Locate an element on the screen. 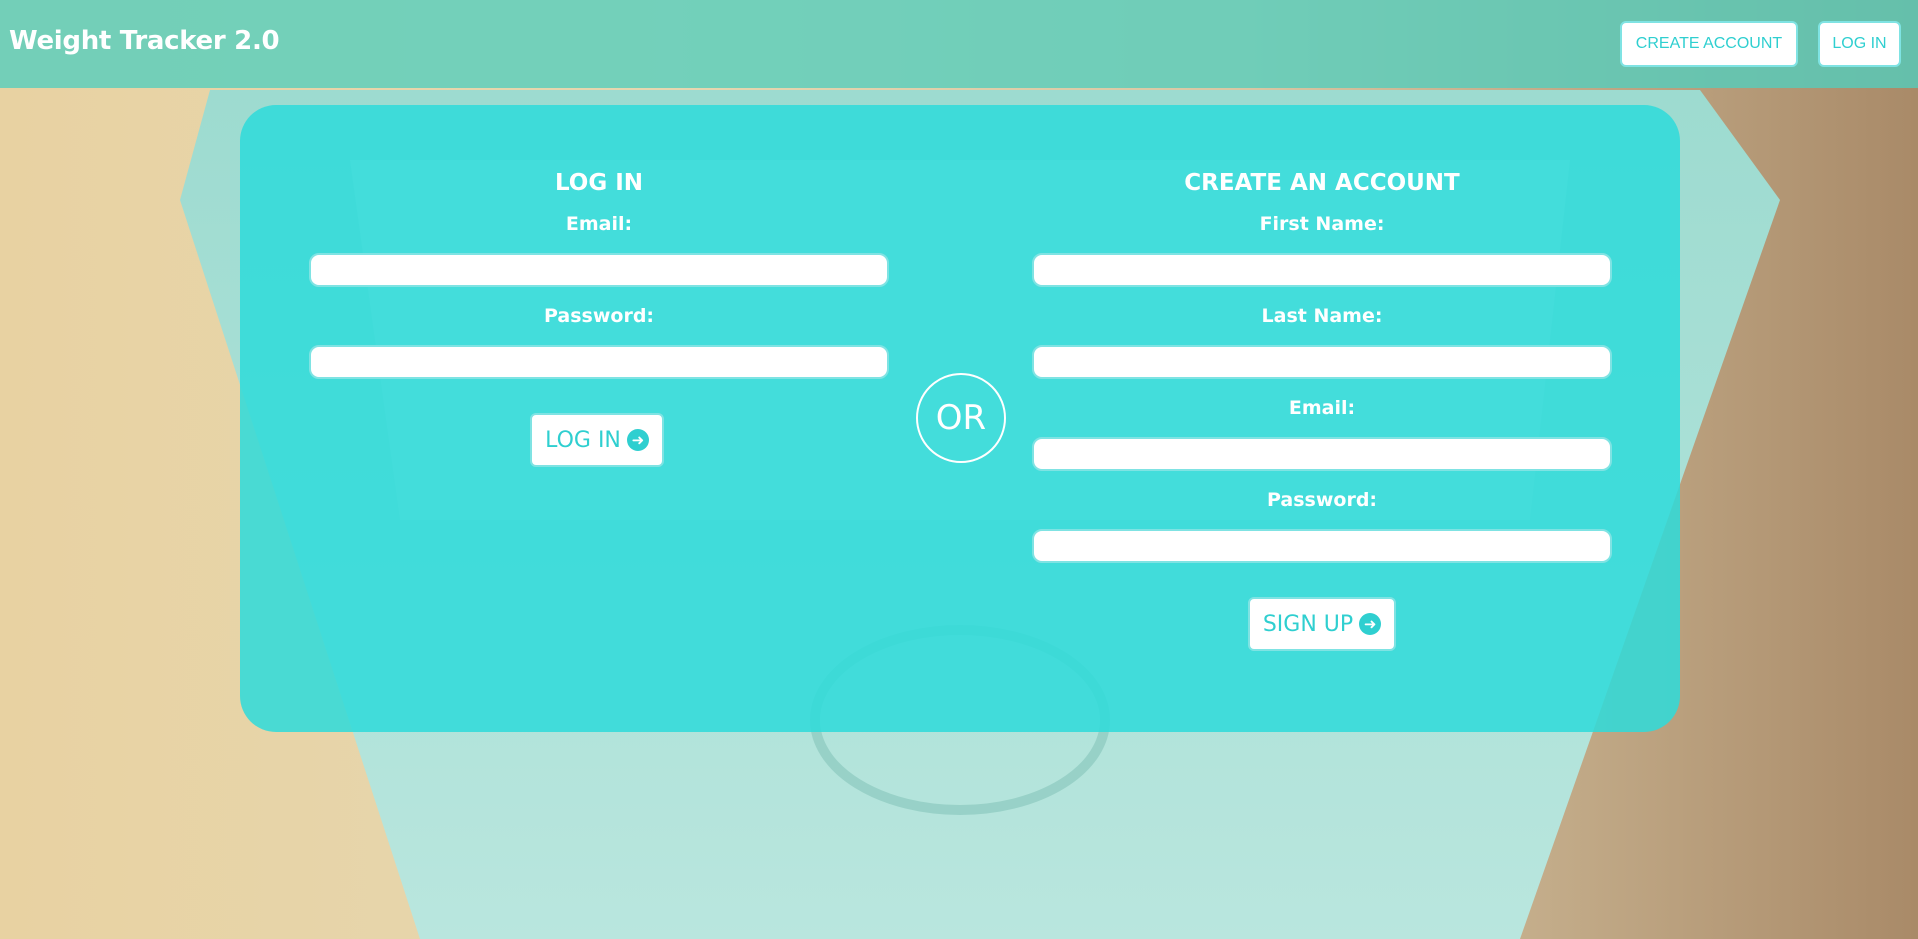  login-email-label: Email: is located at coordinates (599, 224).